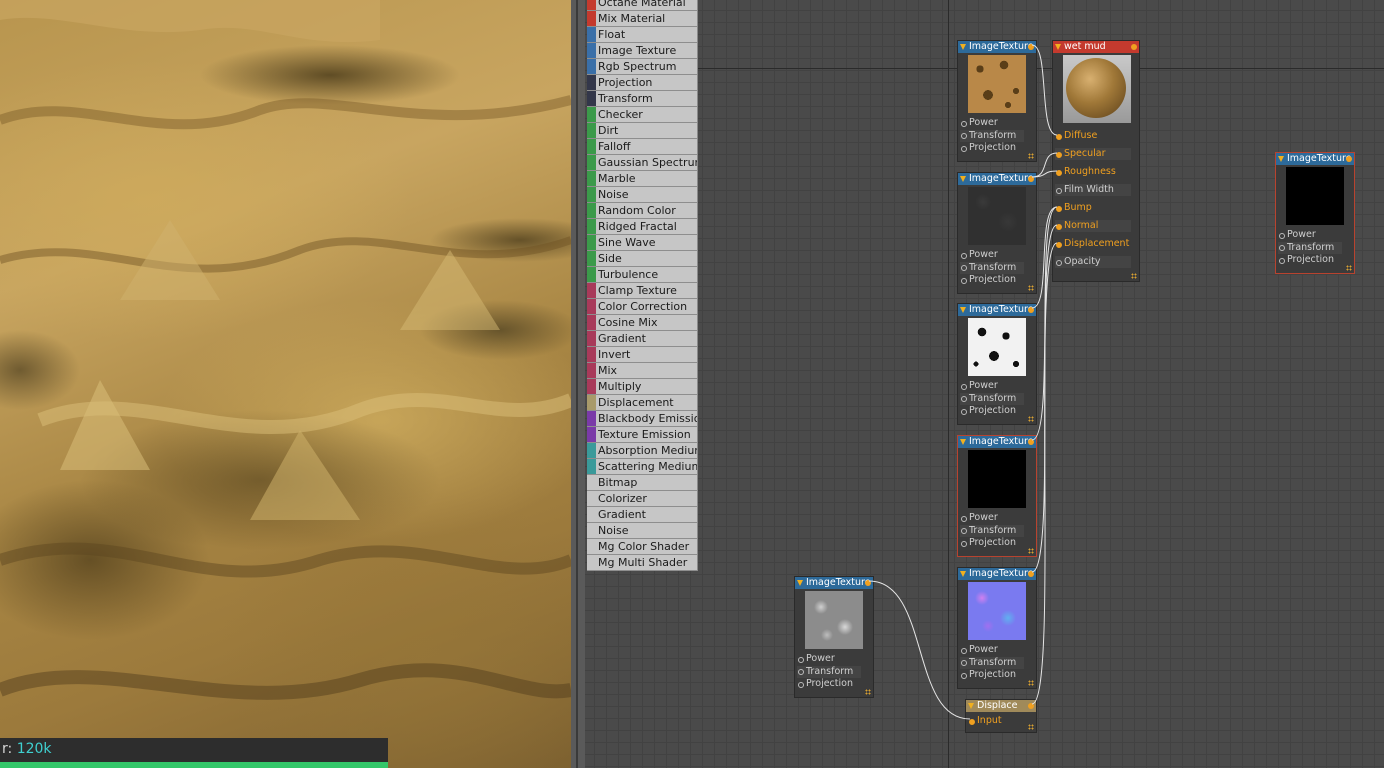 Image resolution: width=1384 pixels, height=768 pixels. What do you see at coordinates (642, 307) in the screenshot?
I see `palette-item: Color Correction` at bounding box center [642, 307].